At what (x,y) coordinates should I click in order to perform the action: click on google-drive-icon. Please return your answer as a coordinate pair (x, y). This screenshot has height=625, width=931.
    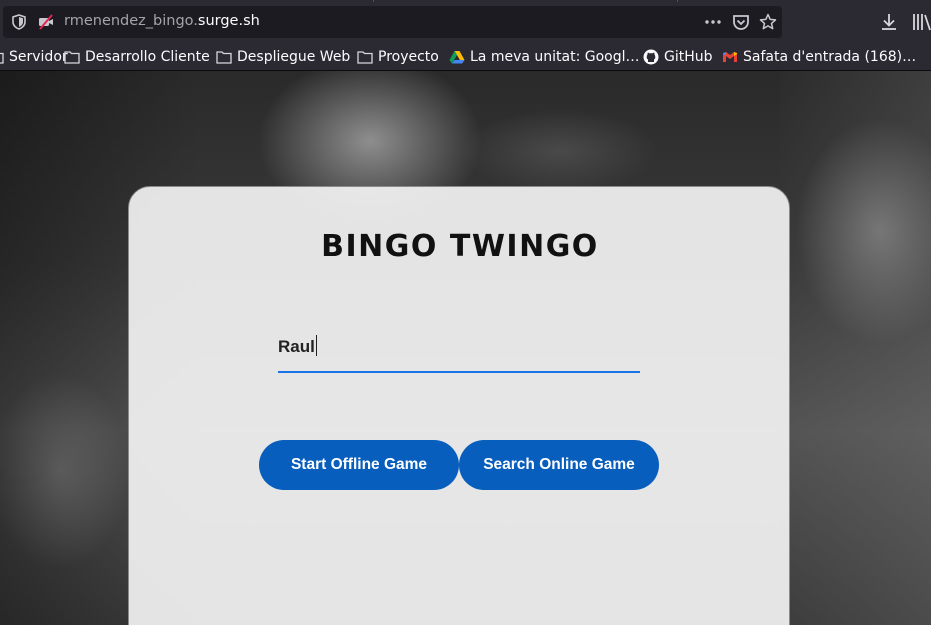
    Looking at the image, I should click on (457, 57).